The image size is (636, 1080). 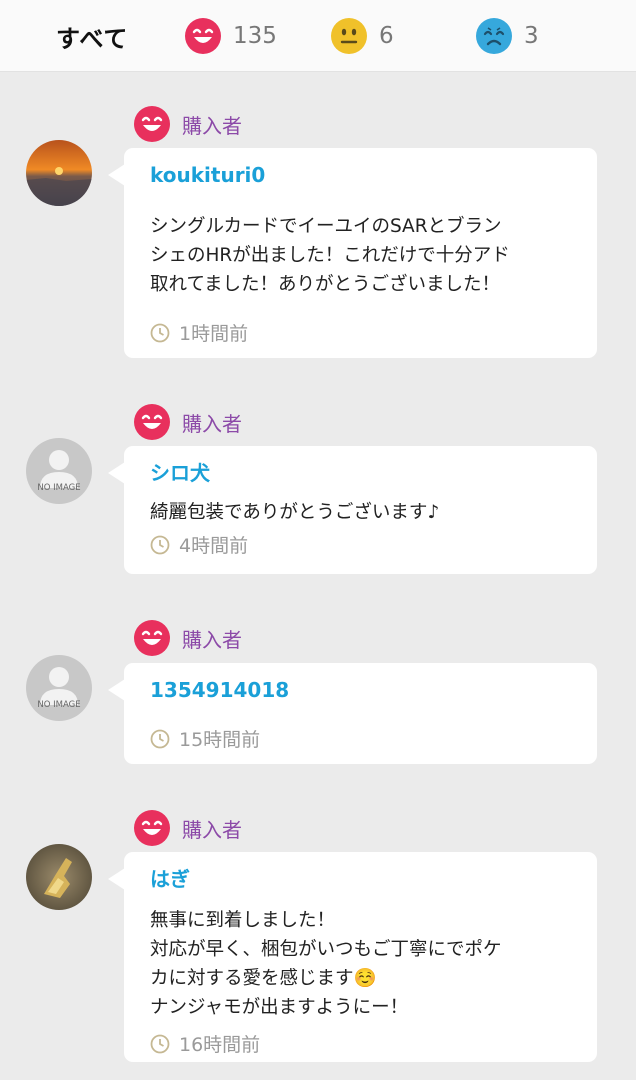 What do you see at coordinates (360, 1043) in the screenshot?
I see `timestamp: 16時間前` at bounding box center [360, 1043].